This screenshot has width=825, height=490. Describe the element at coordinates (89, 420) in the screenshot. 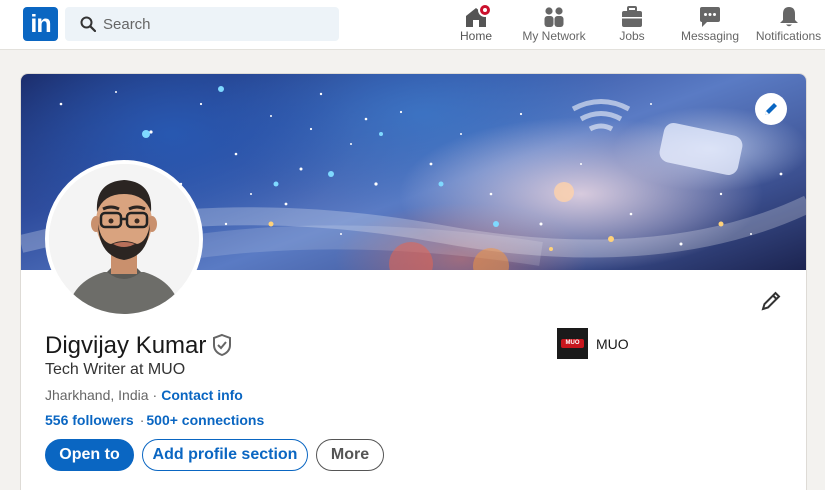

I see `followers-link: 556 followers` at that location.